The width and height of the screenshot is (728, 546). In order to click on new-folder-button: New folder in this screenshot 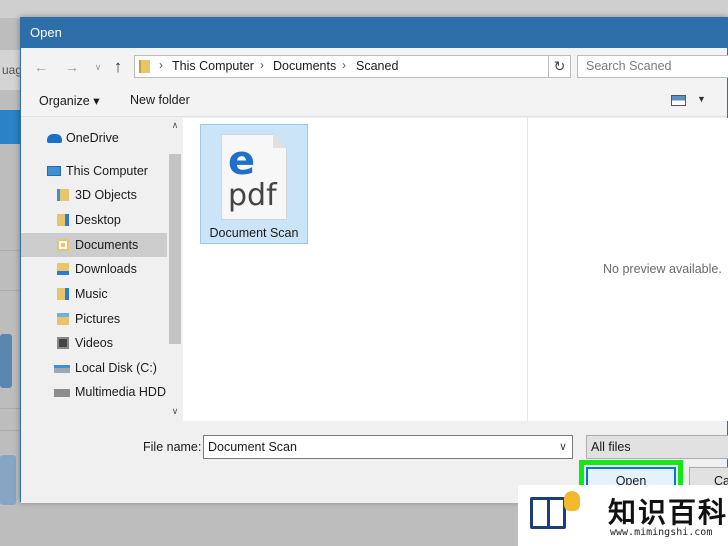, I will do `click(160, 100)`.